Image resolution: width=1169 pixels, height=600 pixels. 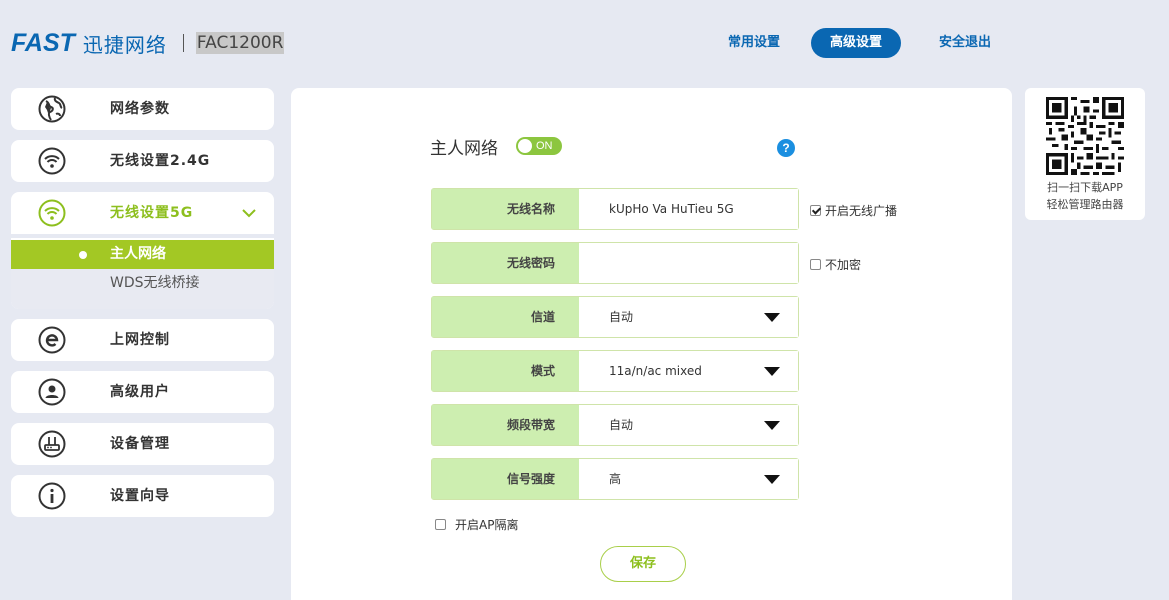 I want to click on help-icon: ?, so click(x=786, y=148).